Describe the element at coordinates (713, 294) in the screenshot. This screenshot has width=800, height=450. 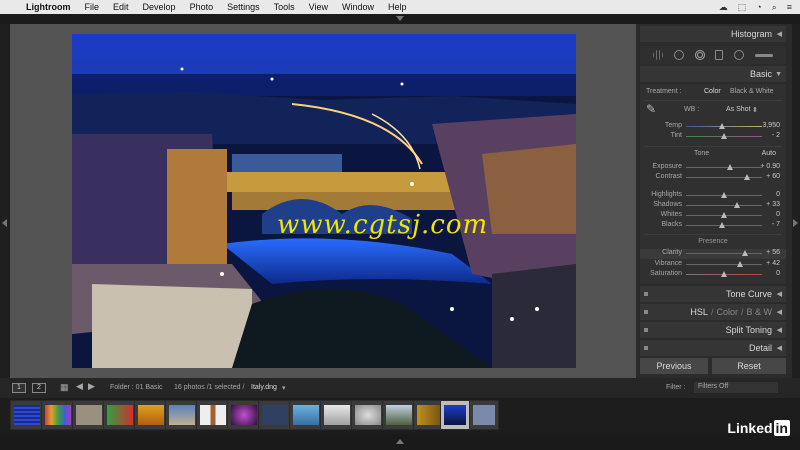
I see `tone-curve-header: Tone Curve ◀` at that location.